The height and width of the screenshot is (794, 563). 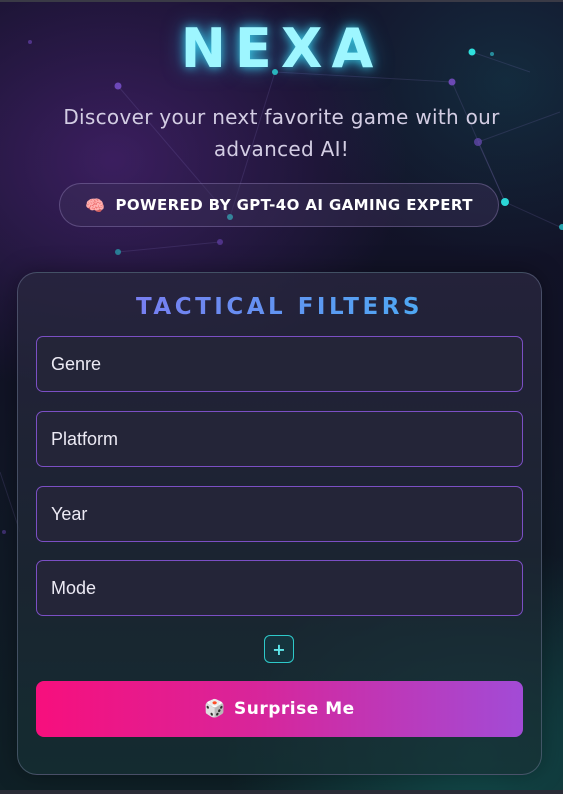 I want to click on surprise-me-button: 🎲 Surprise Me, so click(x=279, y=709).